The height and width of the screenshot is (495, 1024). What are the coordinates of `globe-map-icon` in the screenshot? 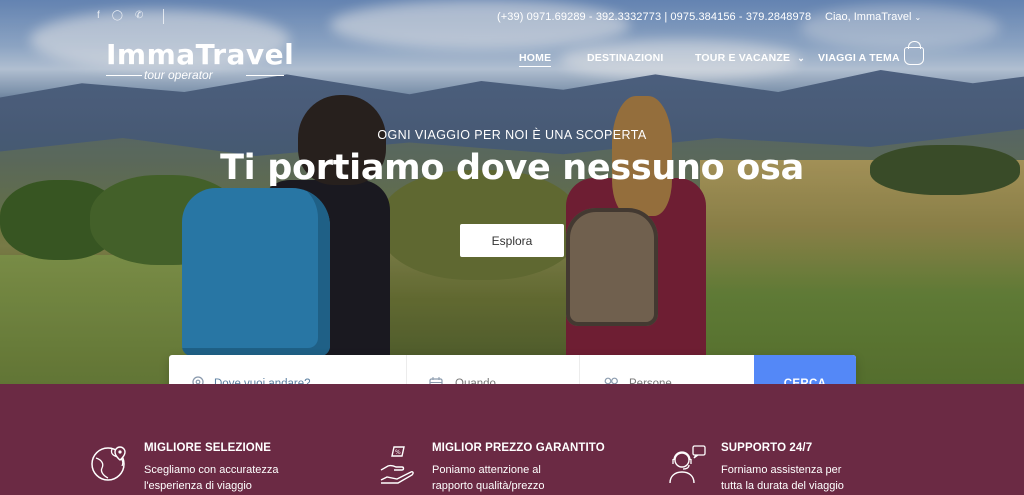 It's located at (108, 463).